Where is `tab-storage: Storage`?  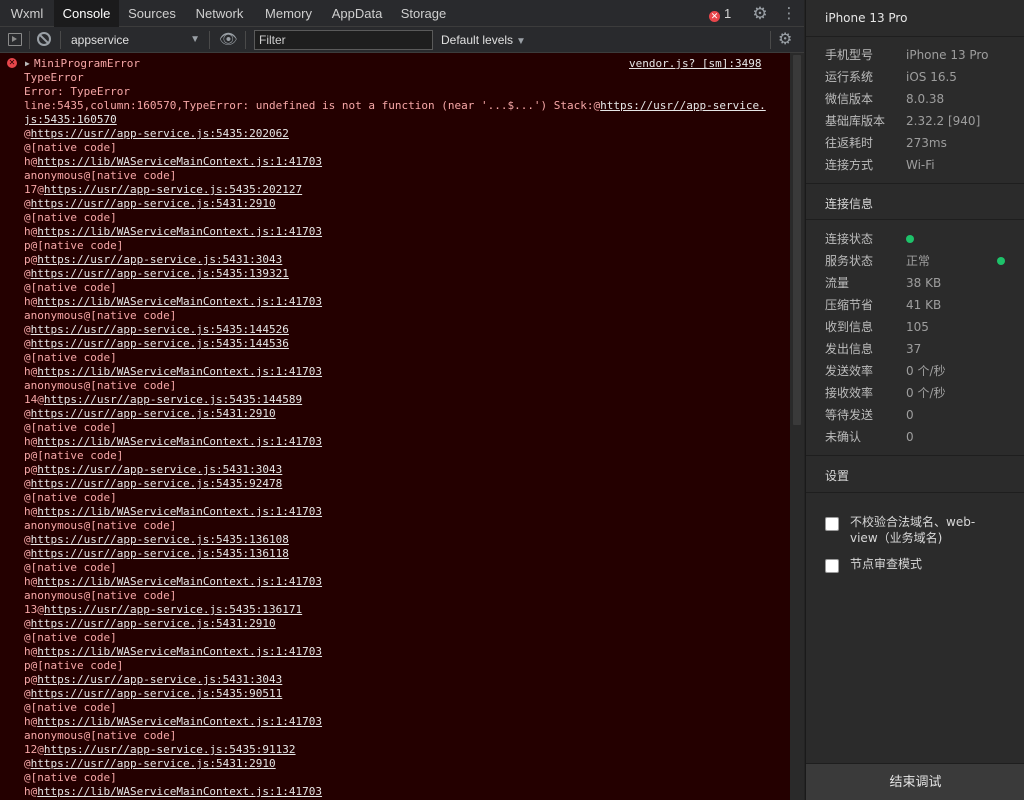
tab-storage: Storage is located at coordinates (423, 13).